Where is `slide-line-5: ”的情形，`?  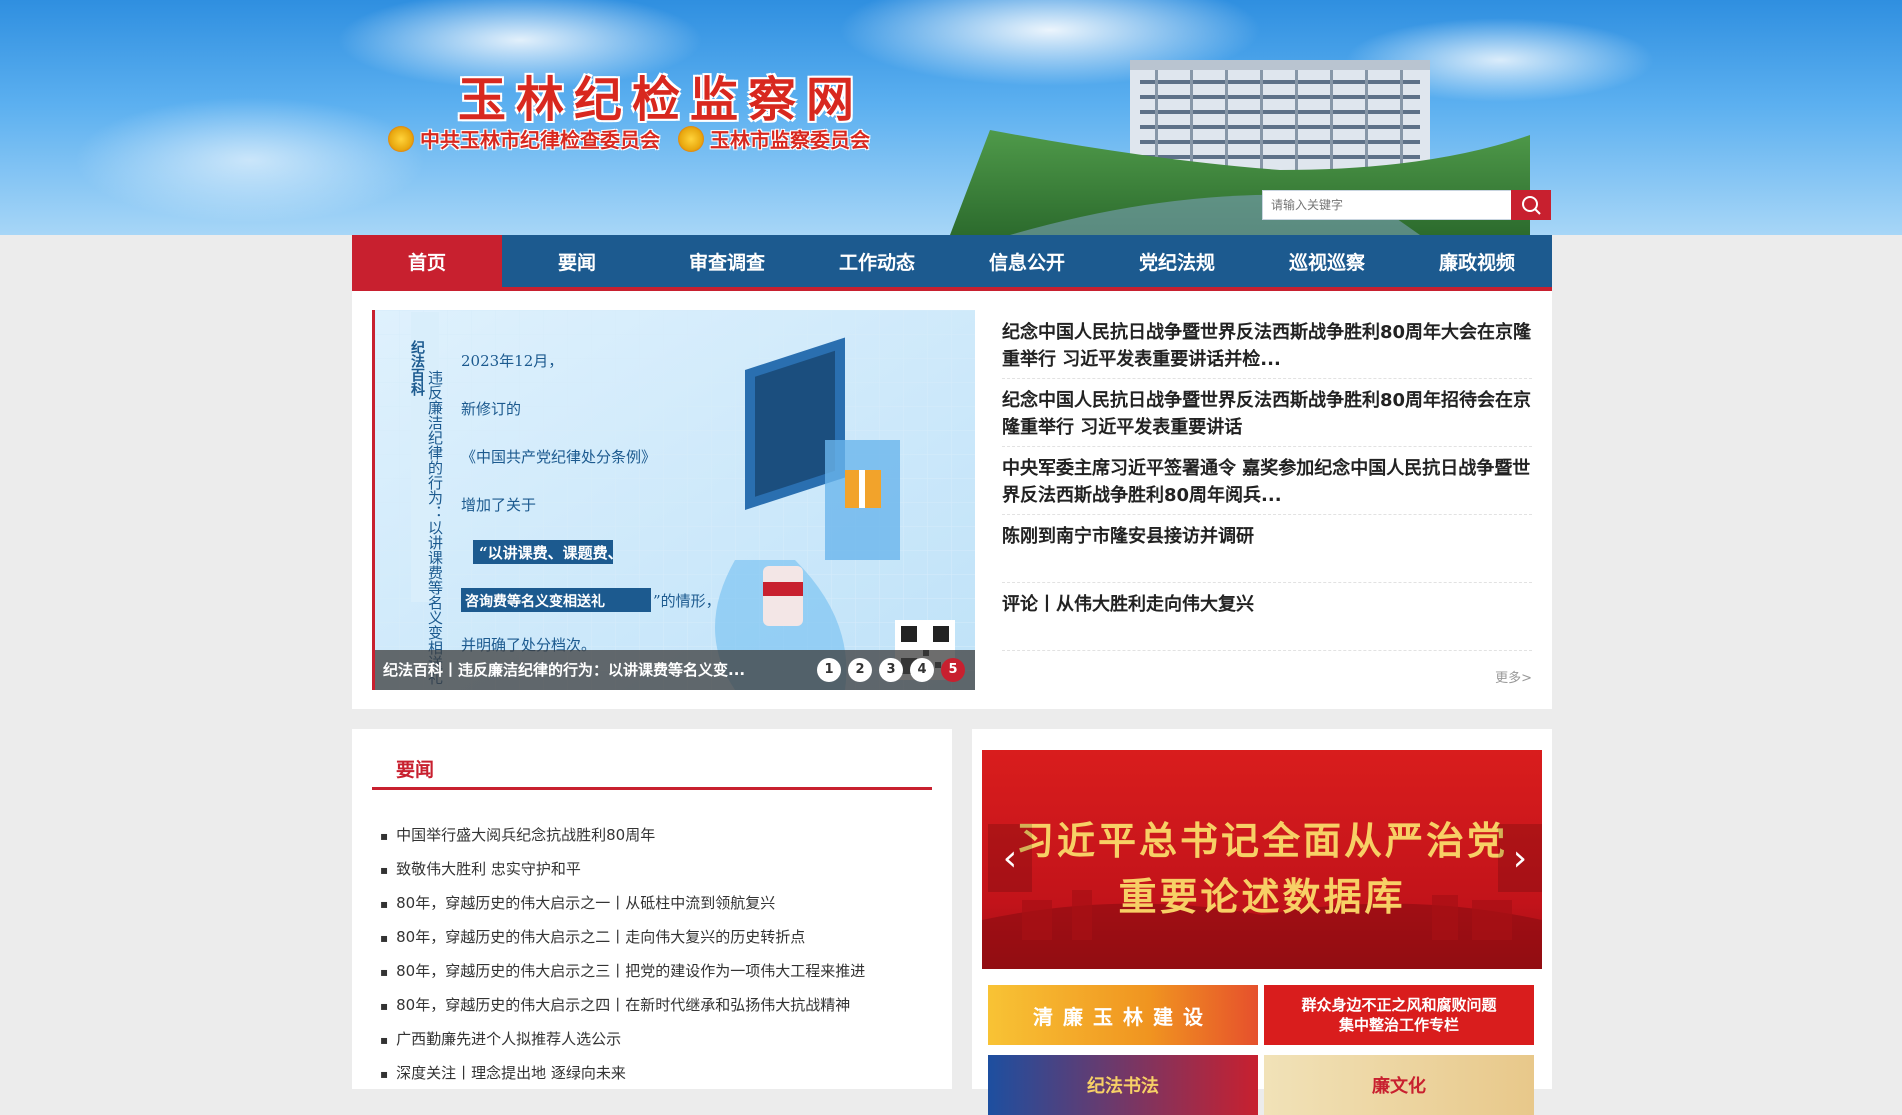
slide-line-5: ”的情形， is located at coordinates (687, 601).